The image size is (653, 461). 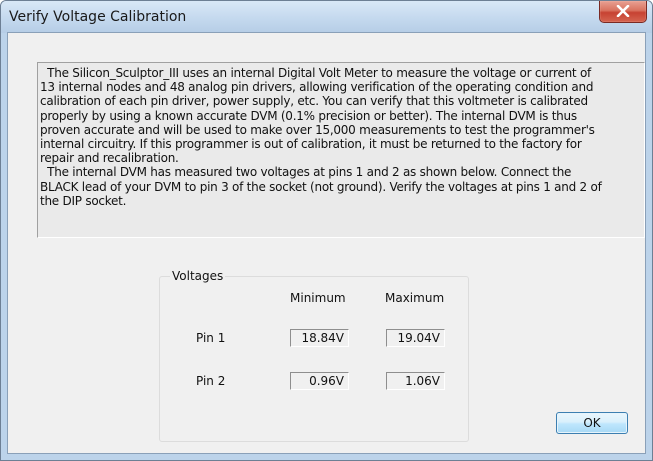 What do you see at coordinates (98, 17) in the screenshot?
I see `window-title: Verify Voltage Calibration` at bounding box center [98, 17].